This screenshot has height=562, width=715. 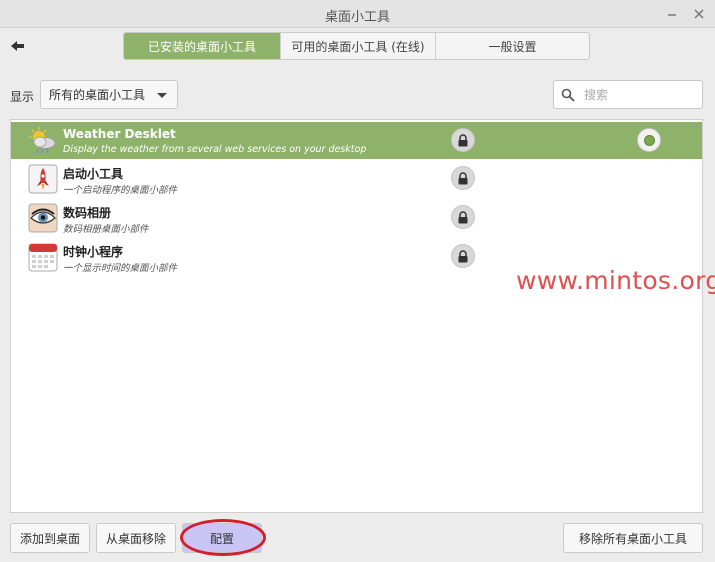 I want to click on minimize-button, so click(x=672, y=14).